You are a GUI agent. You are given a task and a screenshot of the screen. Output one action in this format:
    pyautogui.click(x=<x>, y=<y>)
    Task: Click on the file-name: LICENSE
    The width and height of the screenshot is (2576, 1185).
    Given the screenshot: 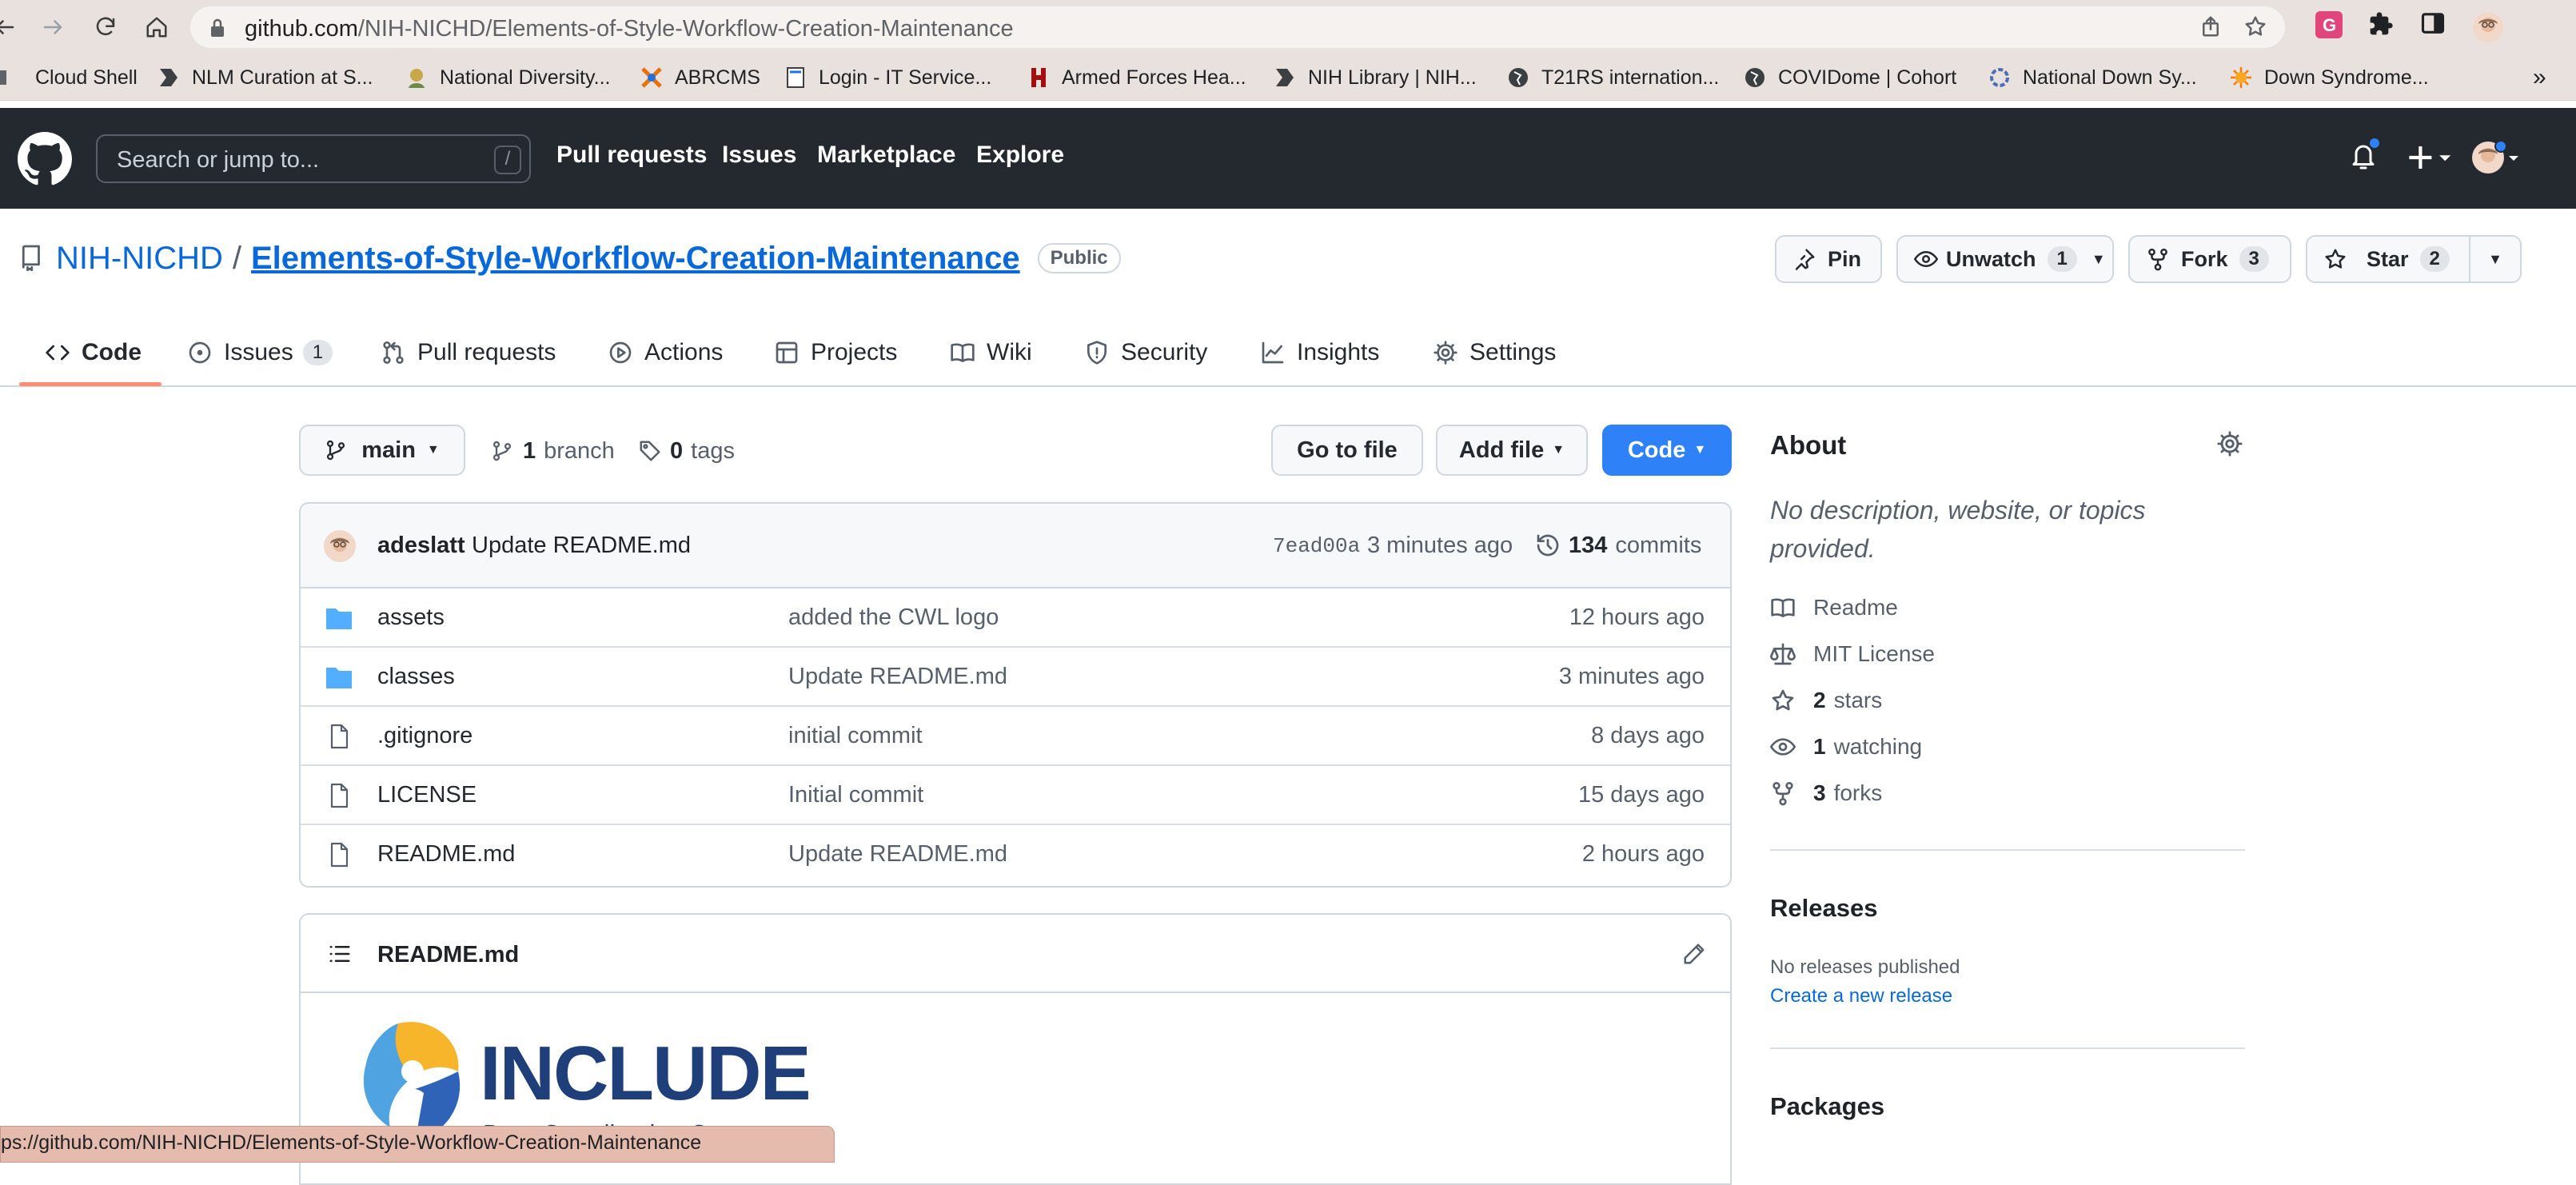 What is the action you would take?
    pyautogui.click(x=427, y=795)
    